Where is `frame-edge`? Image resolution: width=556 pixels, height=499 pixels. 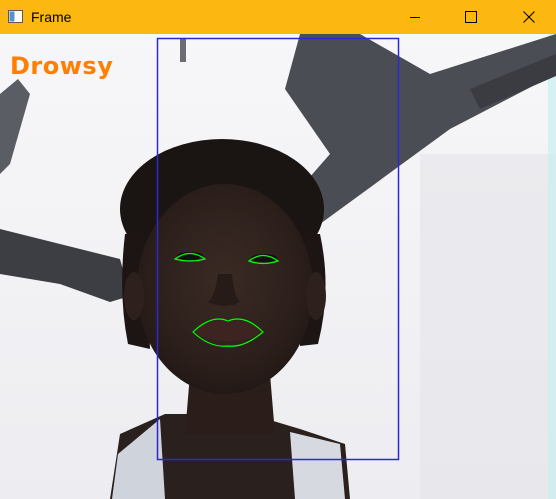
frame-edge is located at coordinates (552, 266).